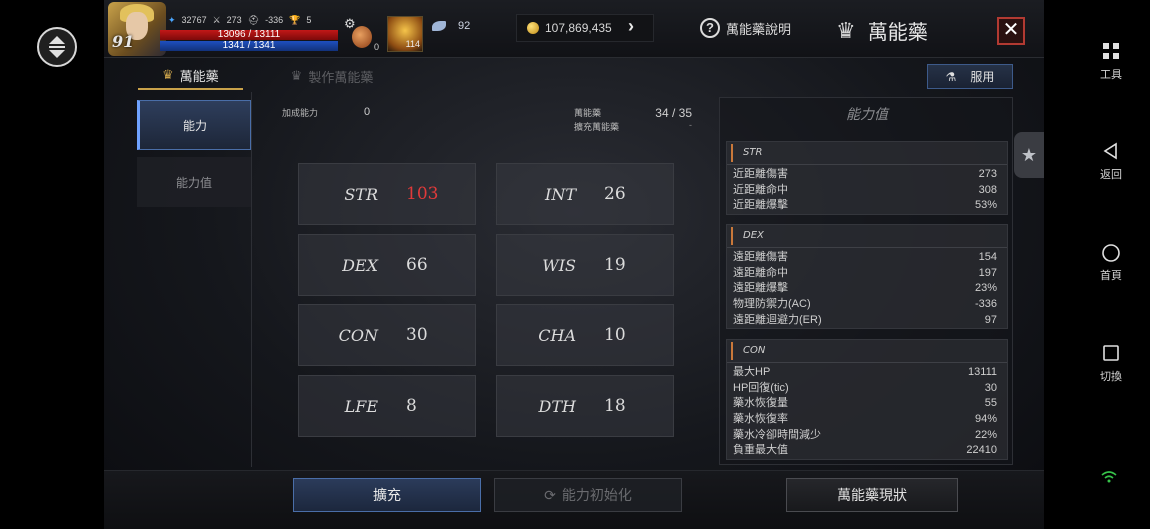 This screenshot has height=529, width=1150. Describe the element at coordinates (985, 304) in the screenshot. I see `stat-value: -336` at that location.